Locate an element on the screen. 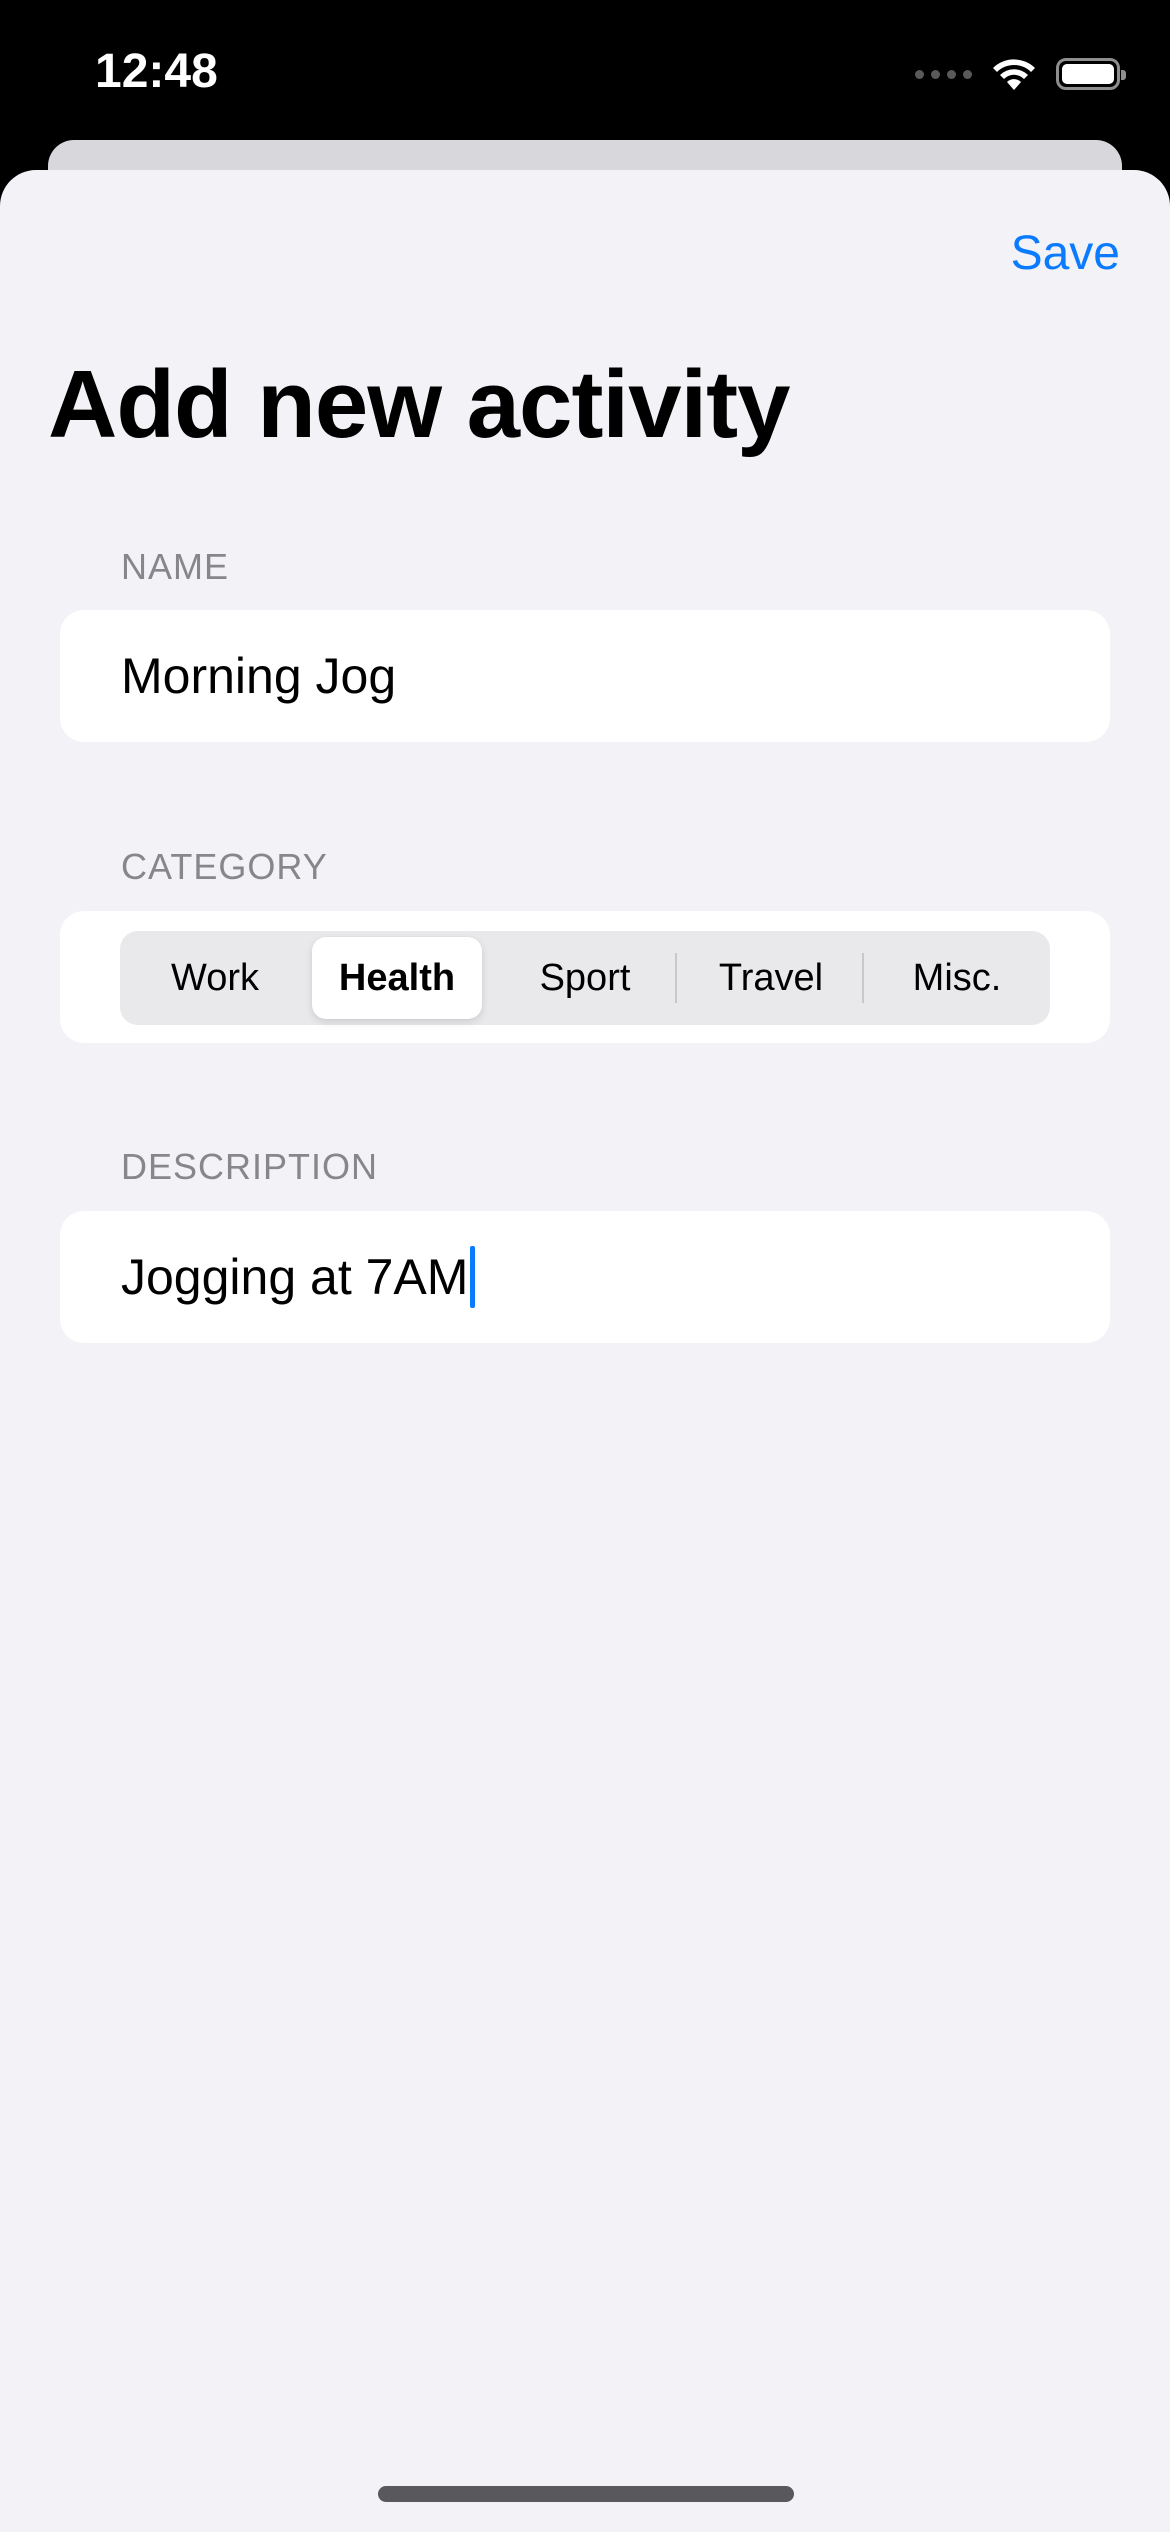 The image size is (1170, 2532). segment-sport: Sport is located at coordinates (585, 978).